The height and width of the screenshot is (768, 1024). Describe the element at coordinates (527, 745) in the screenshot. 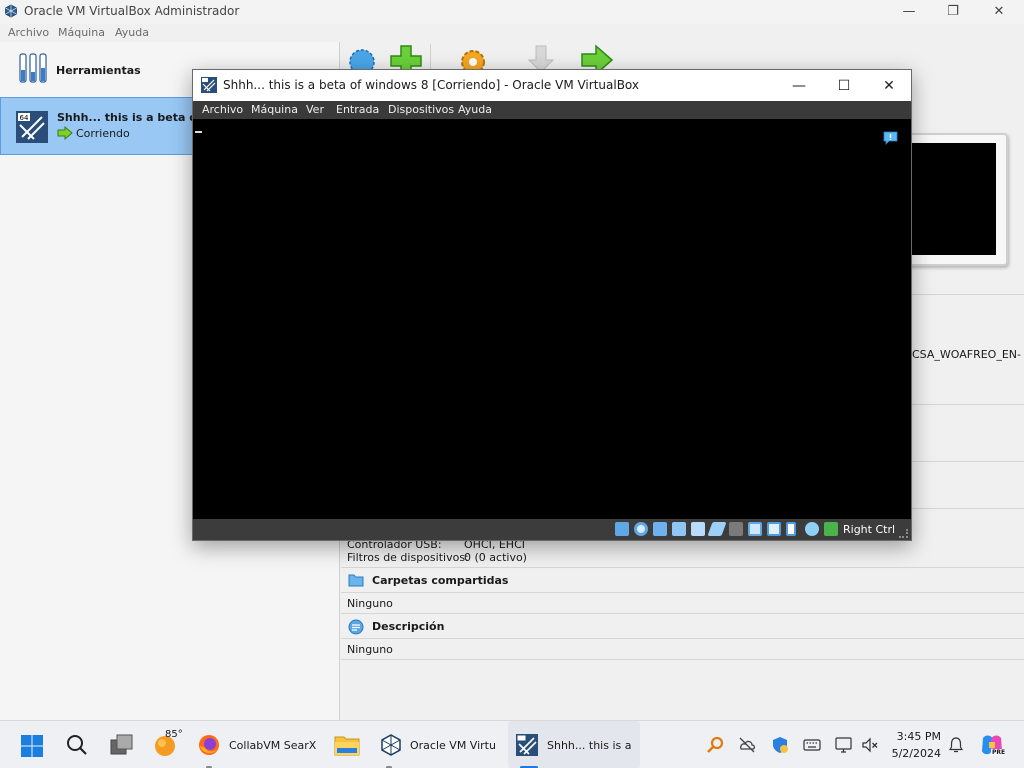

I see `vm-window-icon` at that location.